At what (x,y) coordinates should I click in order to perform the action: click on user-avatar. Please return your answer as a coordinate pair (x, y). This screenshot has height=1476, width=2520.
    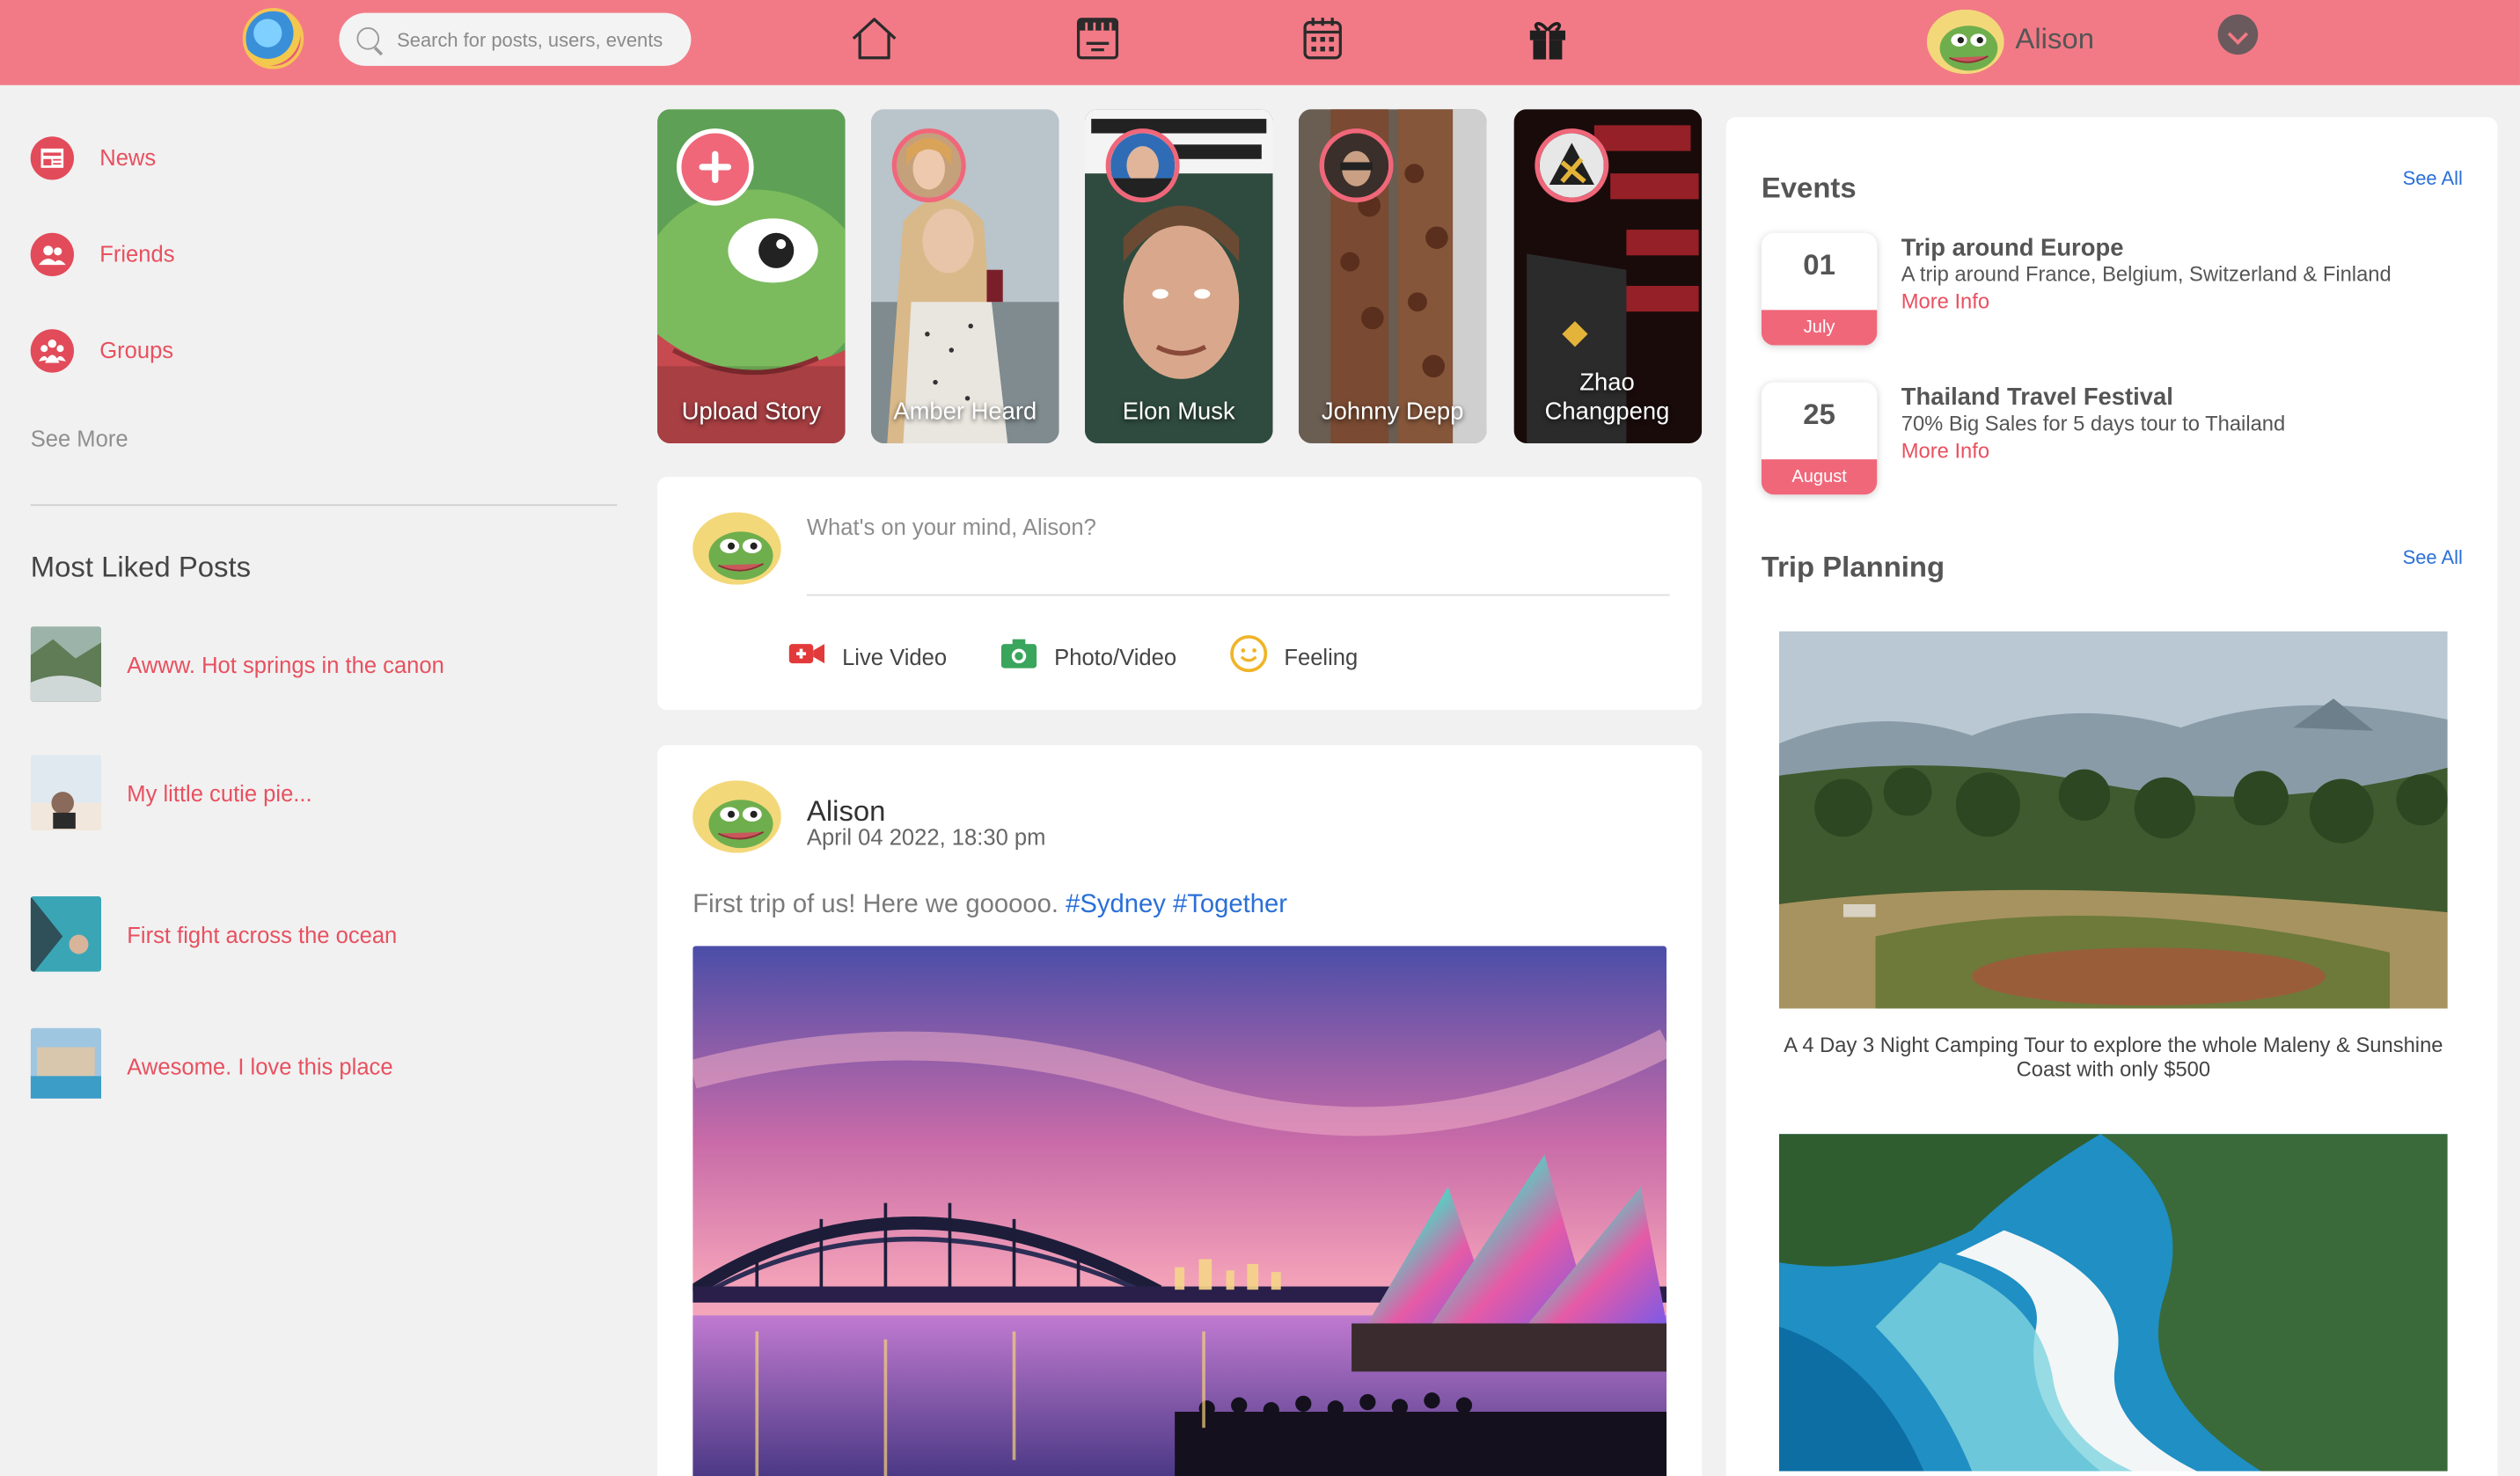
    Looking at the image, I should click on (1965, 41).